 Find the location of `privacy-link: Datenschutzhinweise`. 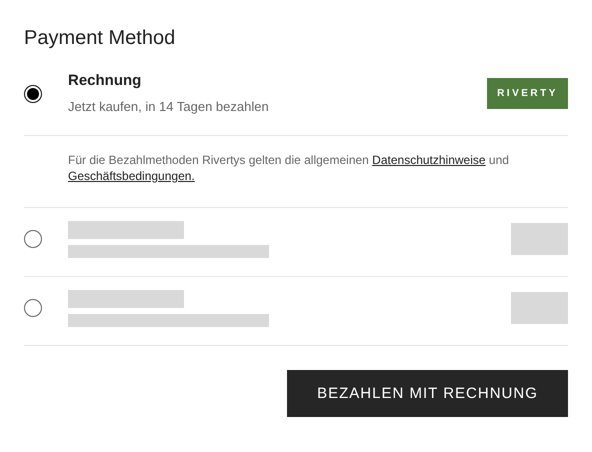

privacy-link: Datenschutzhinweise is located at coordinates (429, 160).